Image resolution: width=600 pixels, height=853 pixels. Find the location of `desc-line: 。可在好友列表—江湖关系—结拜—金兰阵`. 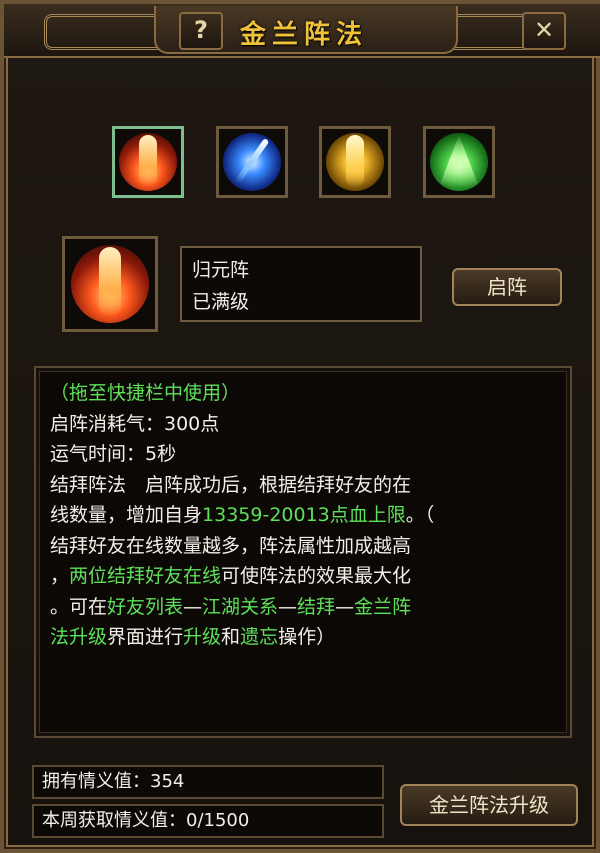

desc-line: 。可在好友列表—江湖关系—结拜—金兰阵 is located at coordinates (231, 606).